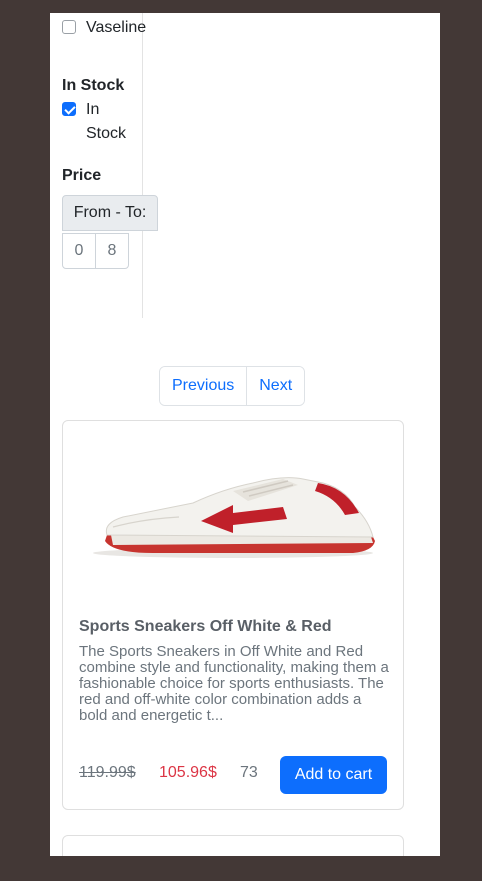  Describe the element at coordinates (112, 251) in the screenshot. I see `price-to-input: 8` at that location.